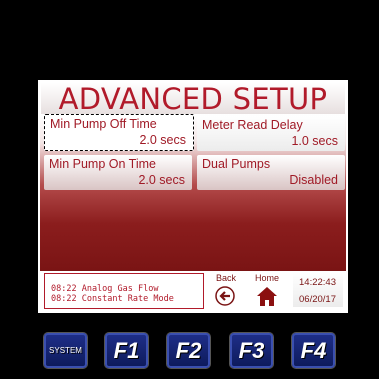 This screenshot has height=379, width=379. I want to click on page-title: ADVANCED SETUP, so click(193, 99).